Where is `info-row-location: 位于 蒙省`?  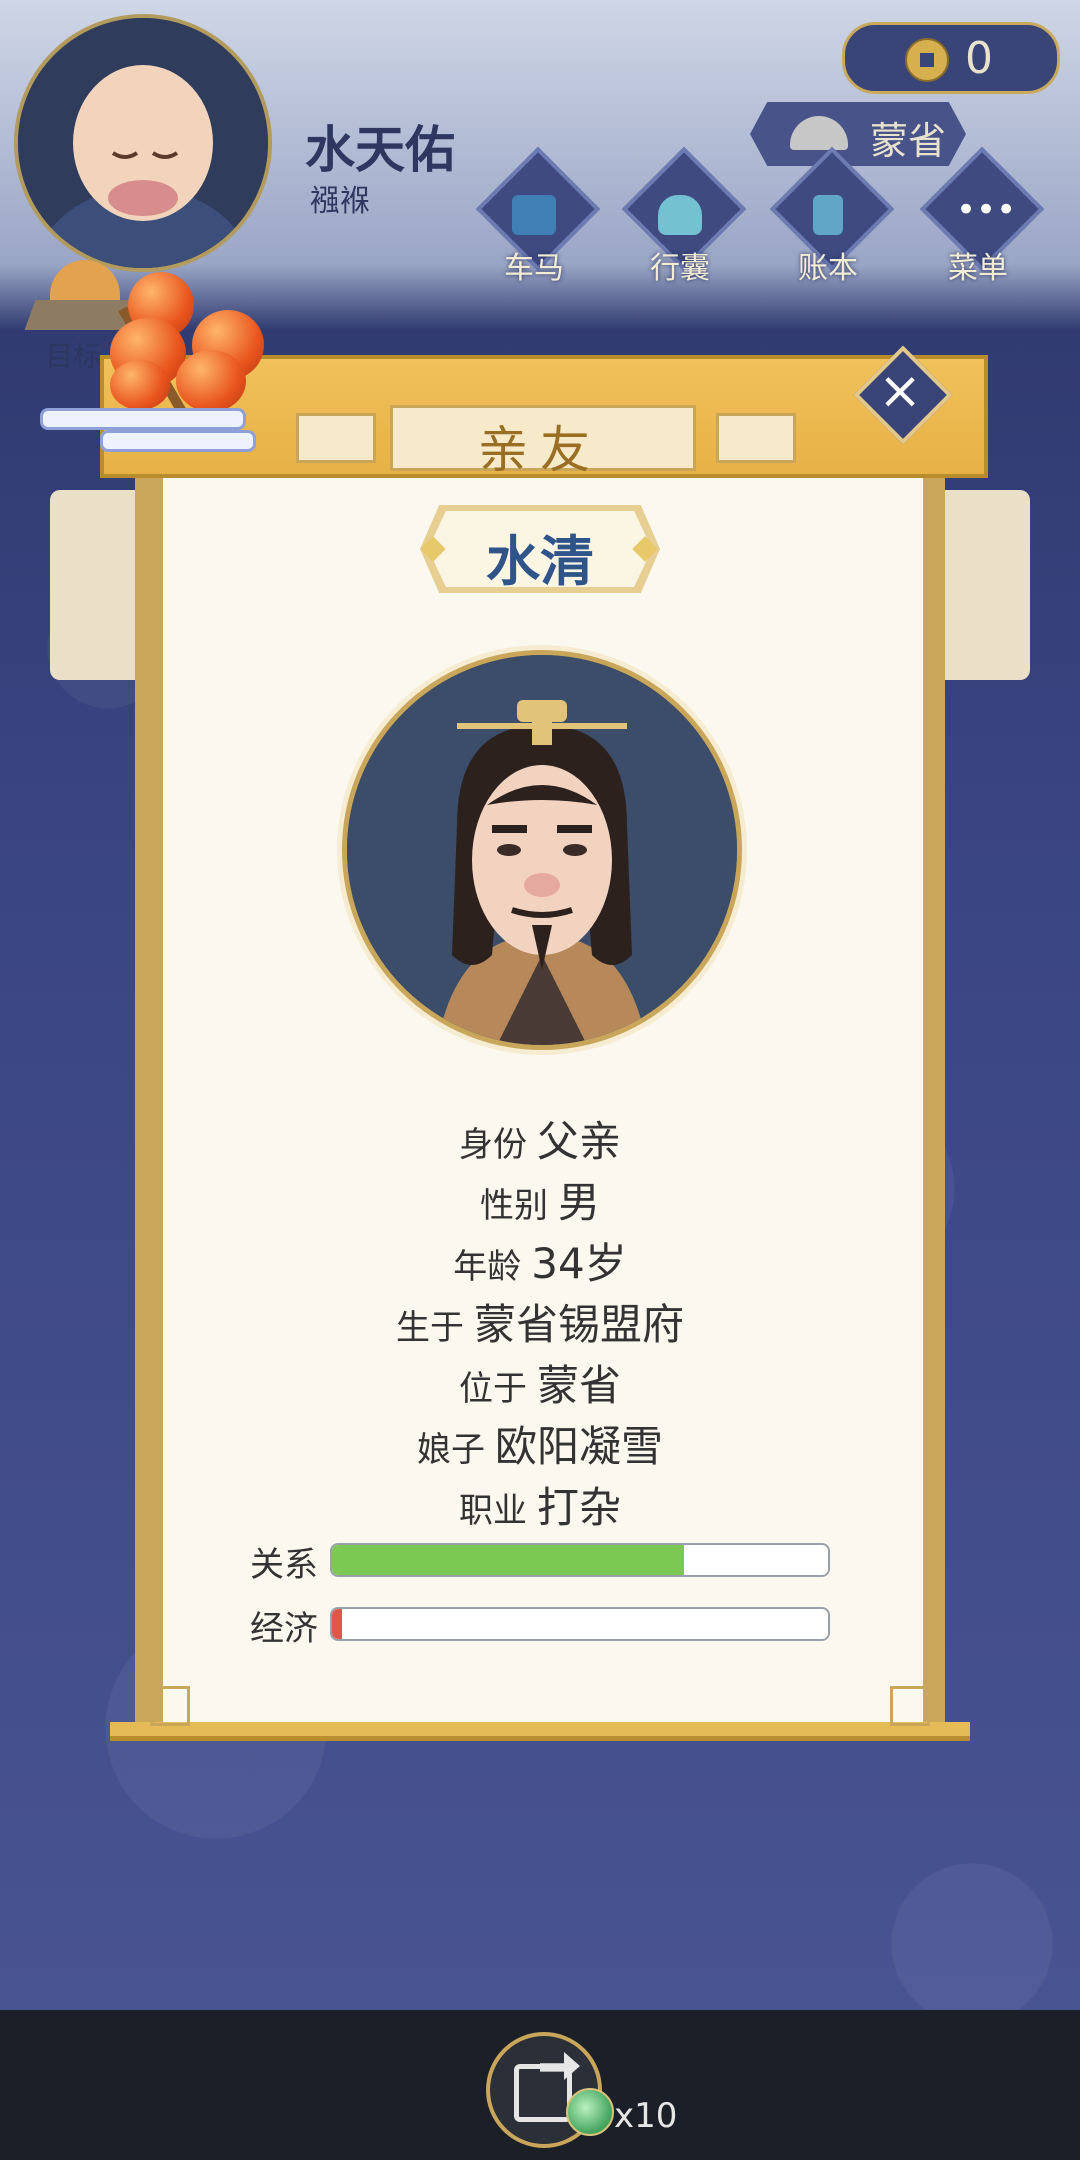
info-row-location: 位于 蒙省 is located at coordinates (540, 1382).